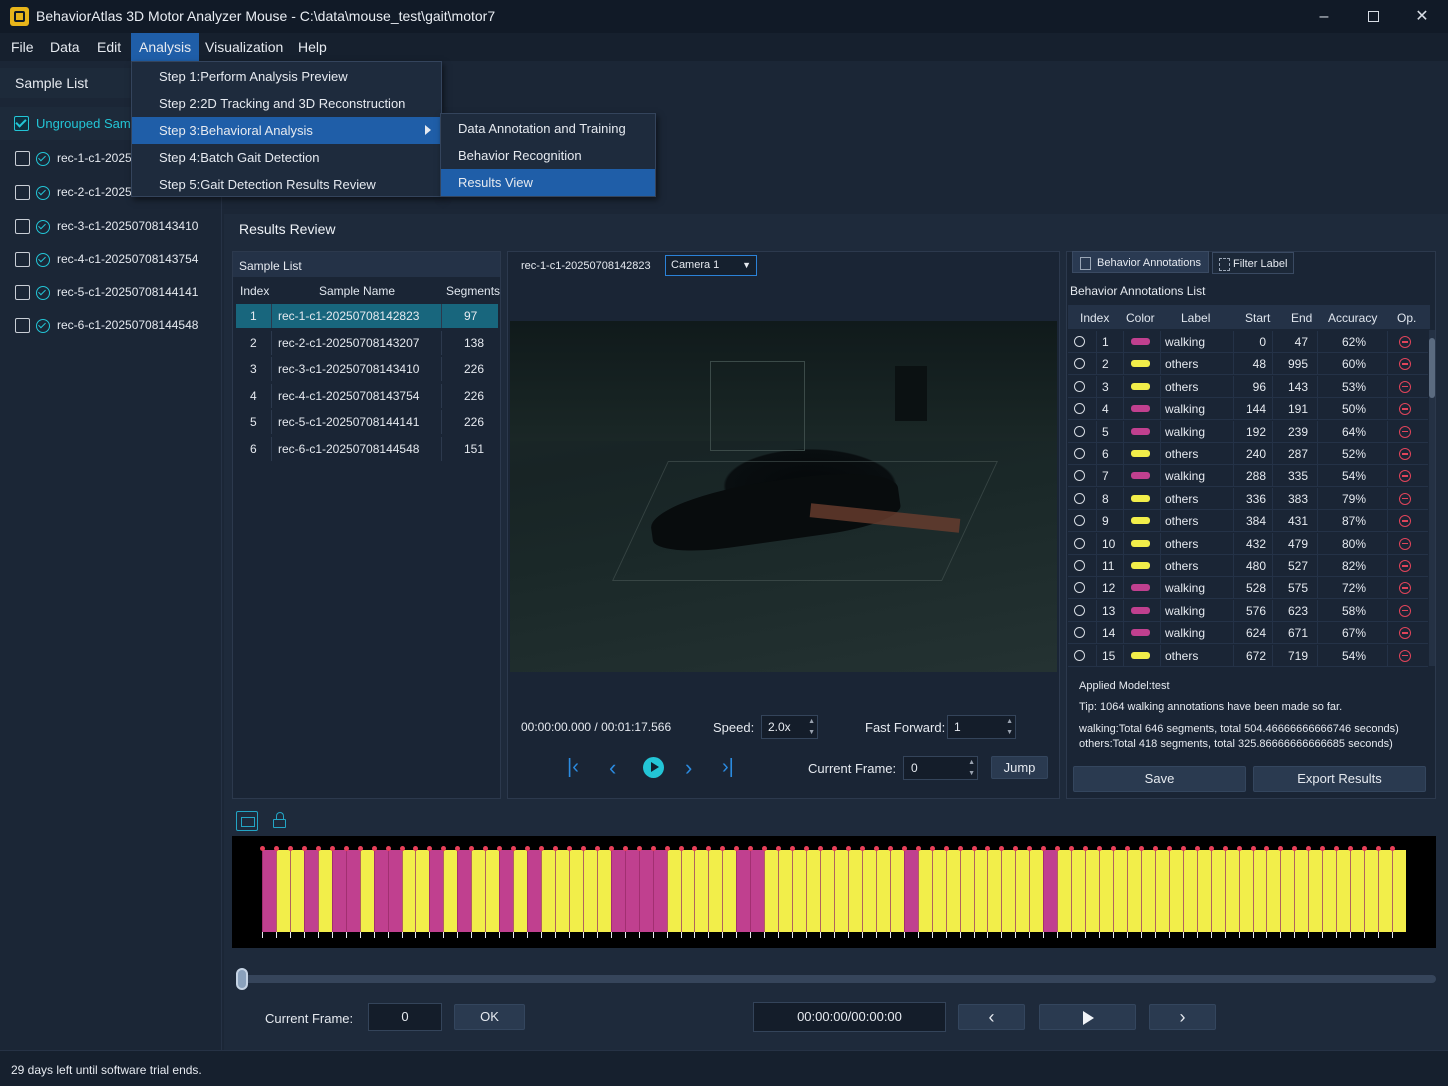 The image size is (1448, 1086). Describe the element at coordinates (1339, 779) in the screenshot. I see `export-results-button: Export Results` at that location.